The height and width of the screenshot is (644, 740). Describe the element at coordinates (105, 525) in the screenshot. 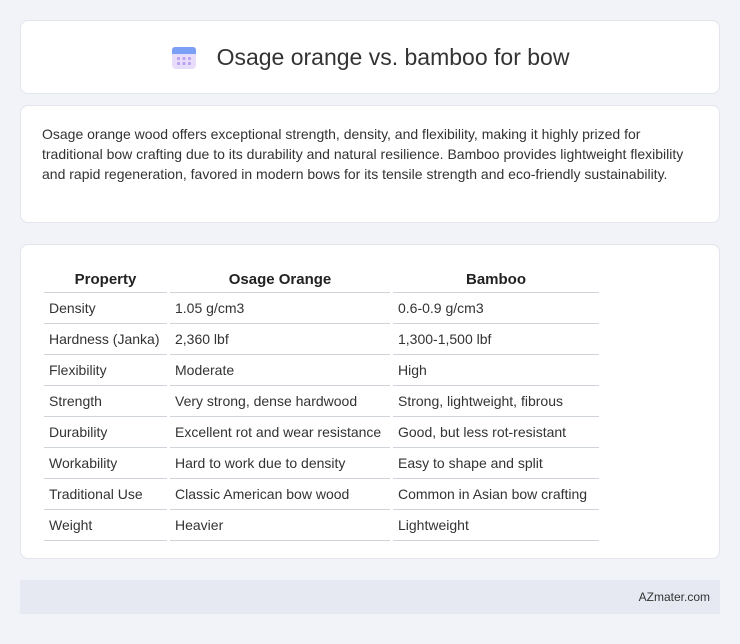

I see `property-cell: Weight` at that location.